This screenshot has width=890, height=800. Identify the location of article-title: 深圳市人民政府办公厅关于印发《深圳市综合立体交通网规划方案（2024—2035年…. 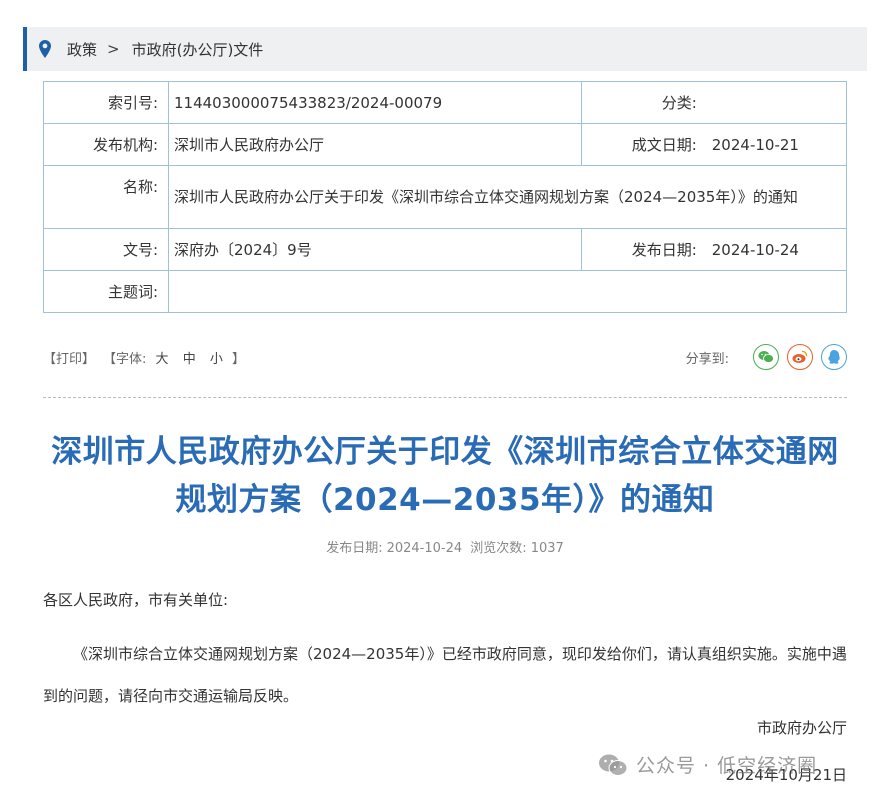
(445, 476).